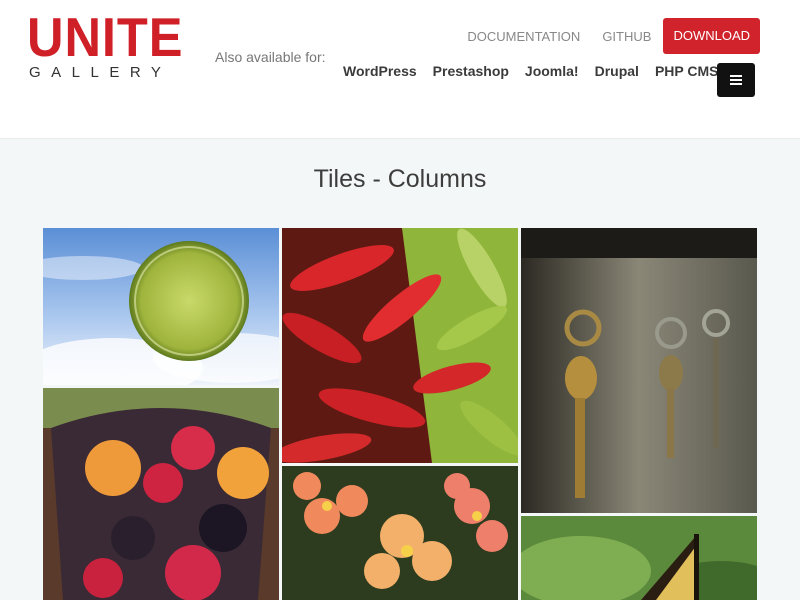 The image size is (800, 600). I want to click on logo-main-text: UNITE, so click(105, 37).